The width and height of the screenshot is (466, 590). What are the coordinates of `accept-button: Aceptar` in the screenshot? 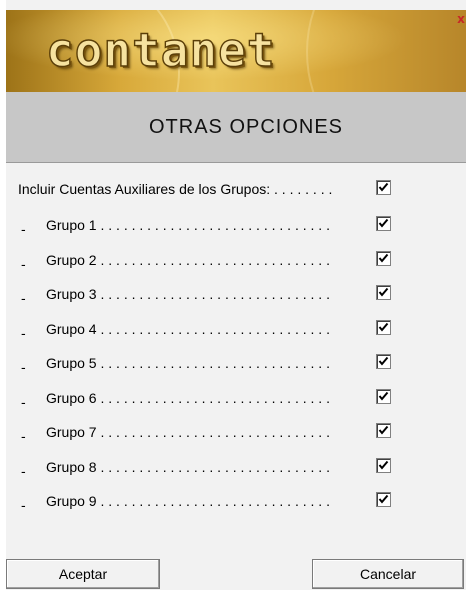 It's located at (83, 574).